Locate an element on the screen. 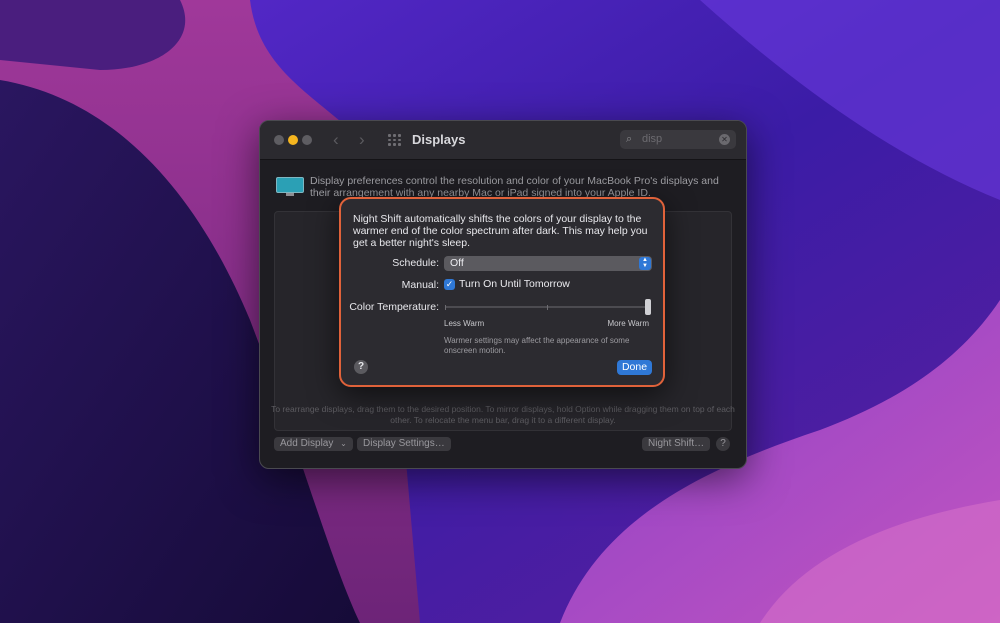 The width and height of the screenshot is (1000, 623). title-bar: ‹ › Displays ⌕ disp ✕ is located at coordinates (503, 140).